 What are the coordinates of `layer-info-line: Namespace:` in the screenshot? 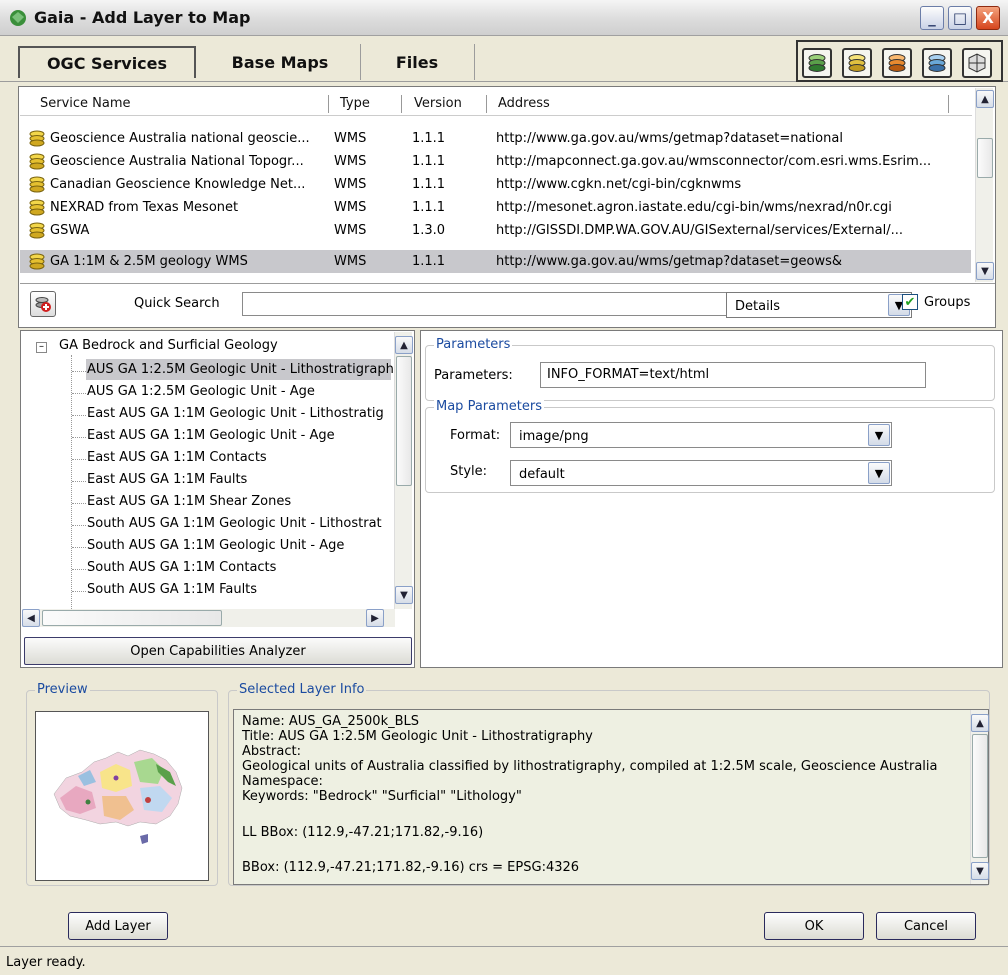 It's located at (282, 781).